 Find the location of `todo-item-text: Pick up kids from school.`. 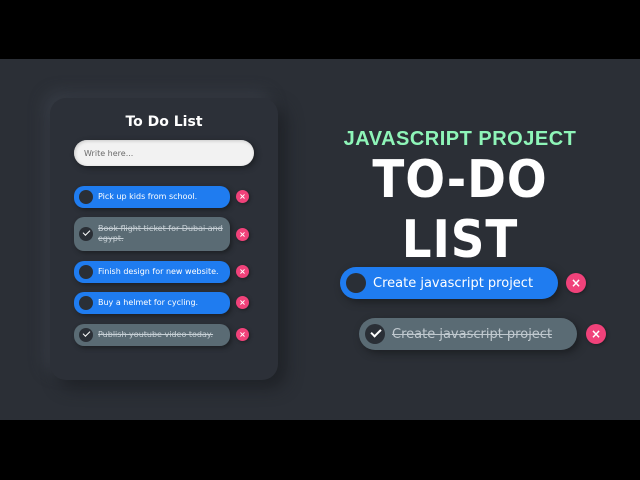

todo-item-text: Pick up kids from school. is located at coordinates (148, 196).